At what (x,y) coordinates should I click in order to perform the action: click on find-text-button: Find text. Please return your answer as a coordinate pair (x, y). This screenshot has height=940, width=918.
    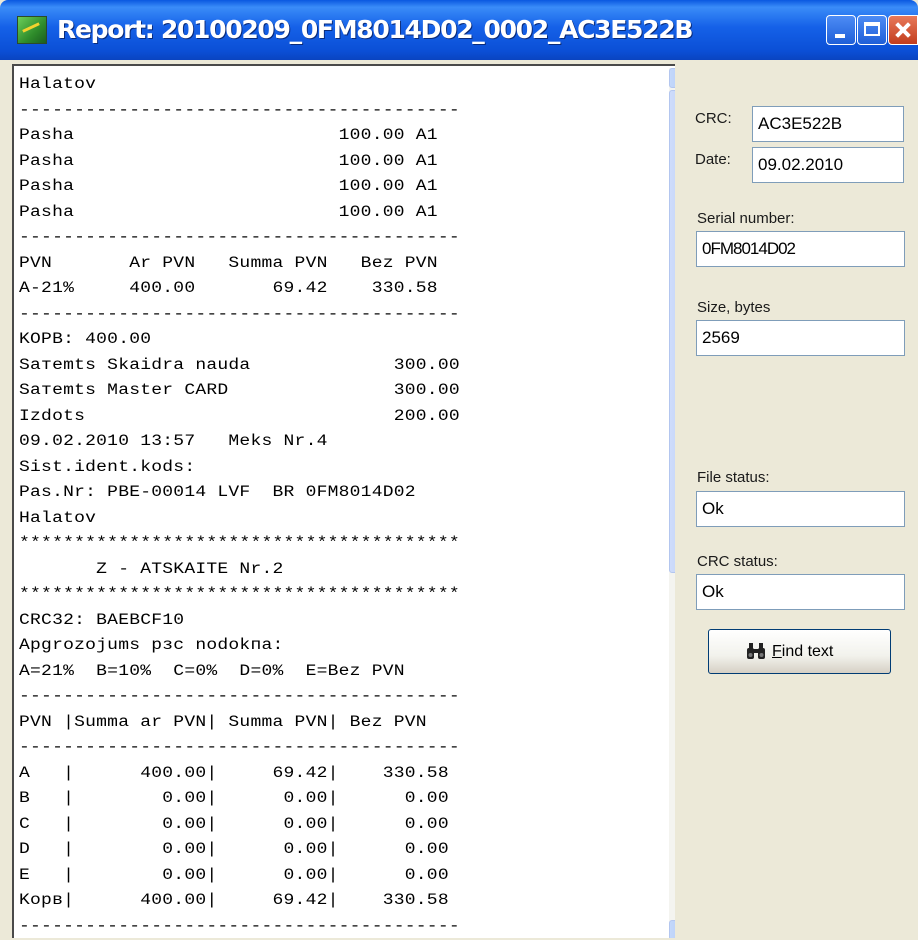
    Looking at the image, I should click on (799, 651).